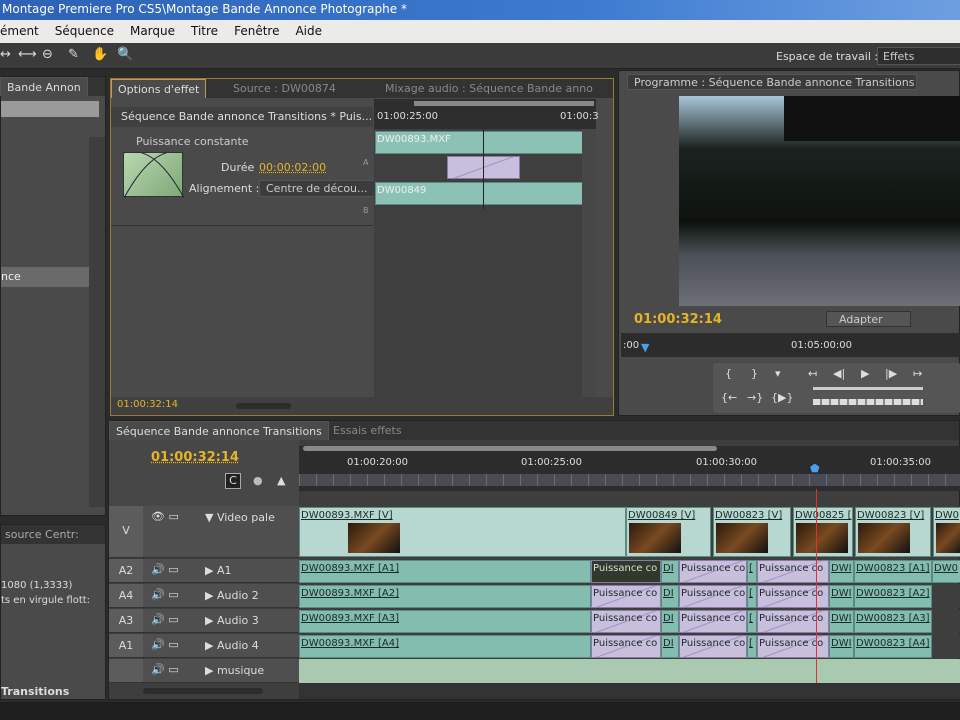  I want to click on menu-element: ément, so click(19, 33).